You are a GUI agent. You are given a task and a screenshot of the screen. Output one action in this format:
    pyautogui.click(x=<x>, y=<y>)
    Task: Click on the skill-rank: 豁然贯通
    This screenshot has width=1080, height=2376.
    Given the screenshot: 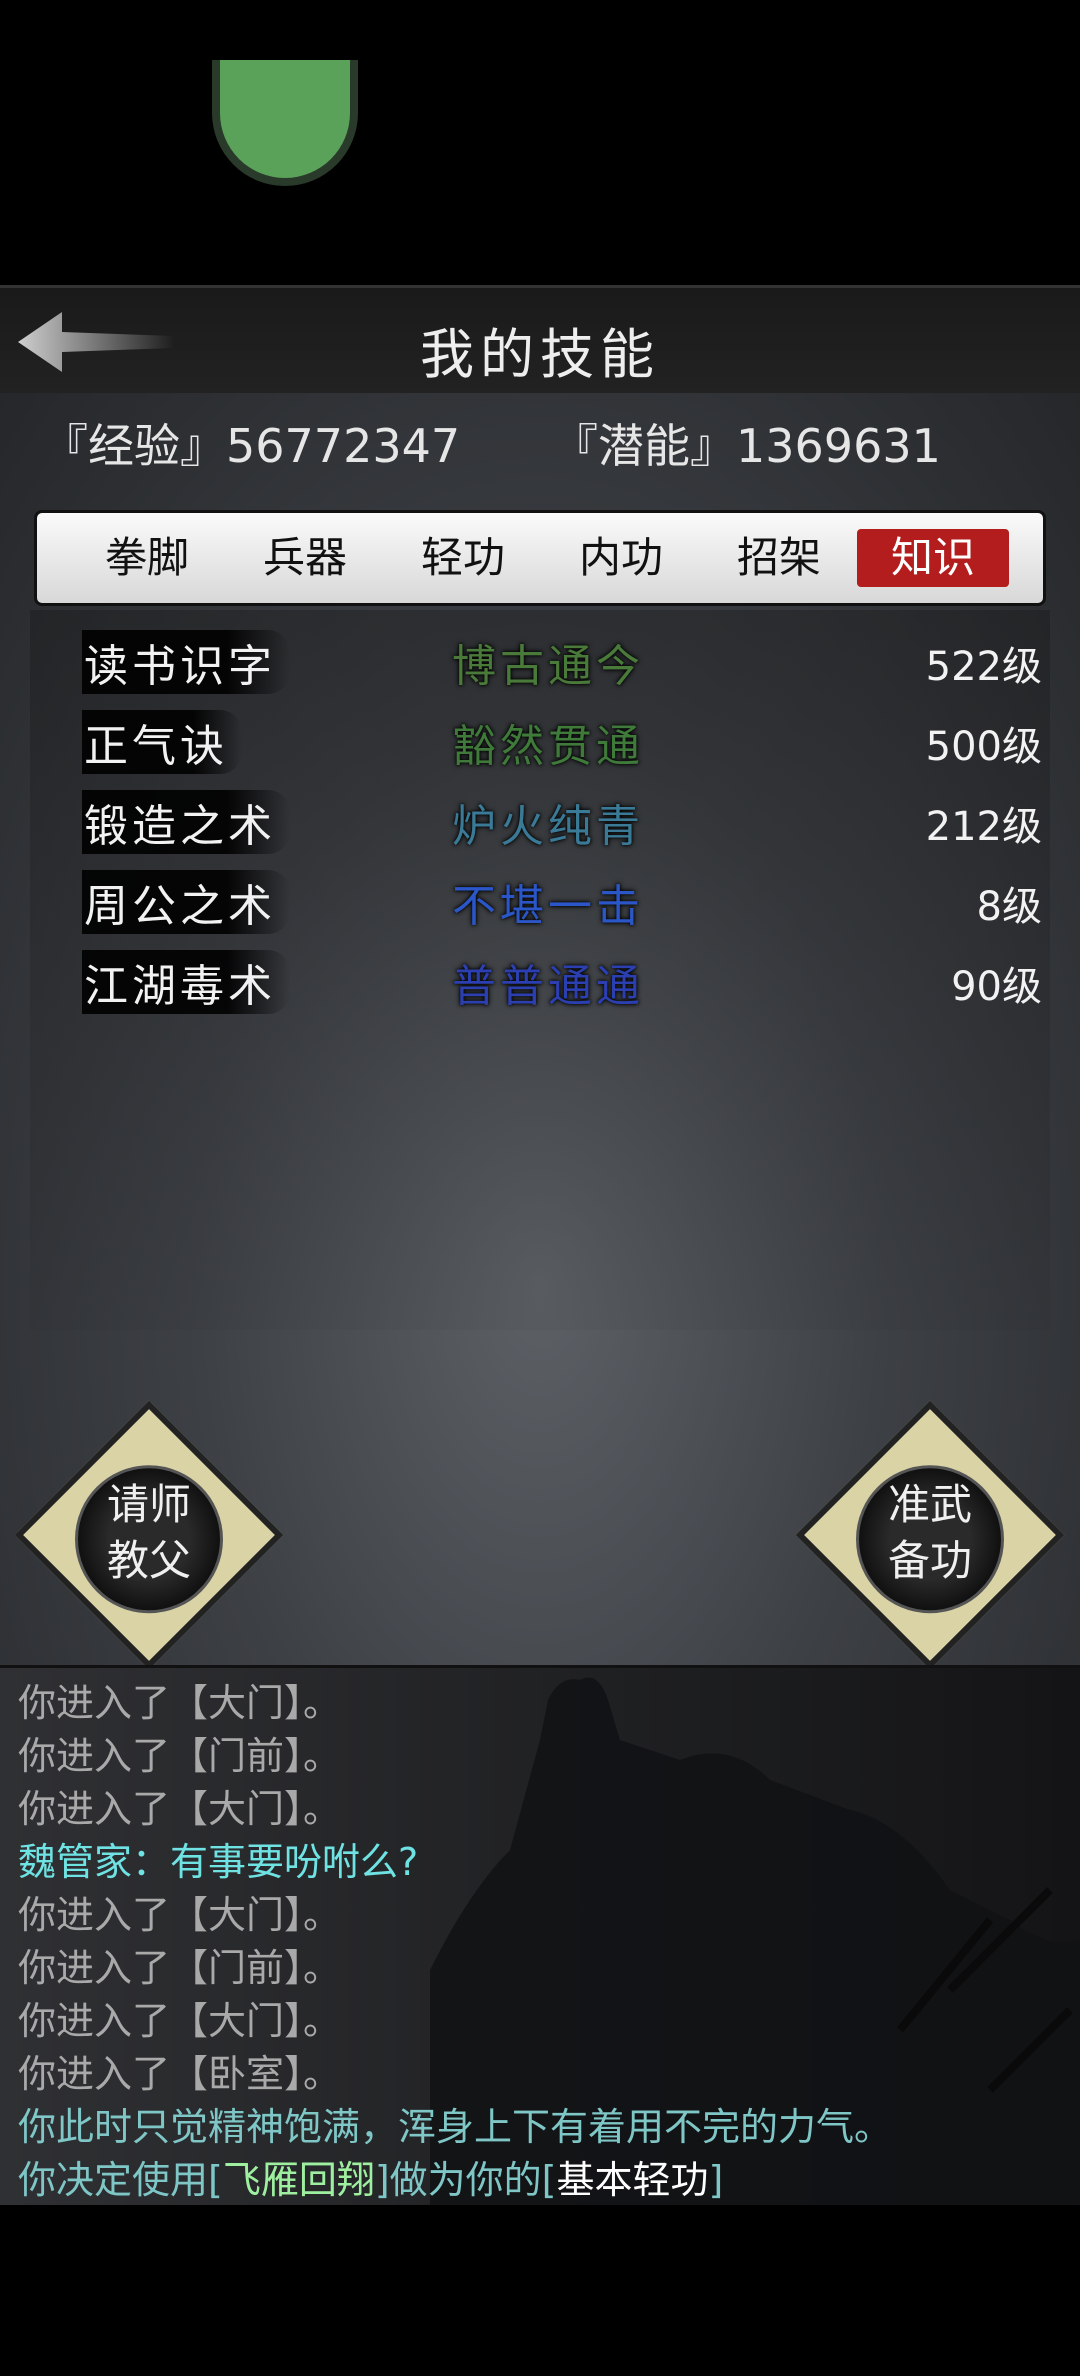 What is the action you would take?
    pyautogui.click(x=548, y=746)
    